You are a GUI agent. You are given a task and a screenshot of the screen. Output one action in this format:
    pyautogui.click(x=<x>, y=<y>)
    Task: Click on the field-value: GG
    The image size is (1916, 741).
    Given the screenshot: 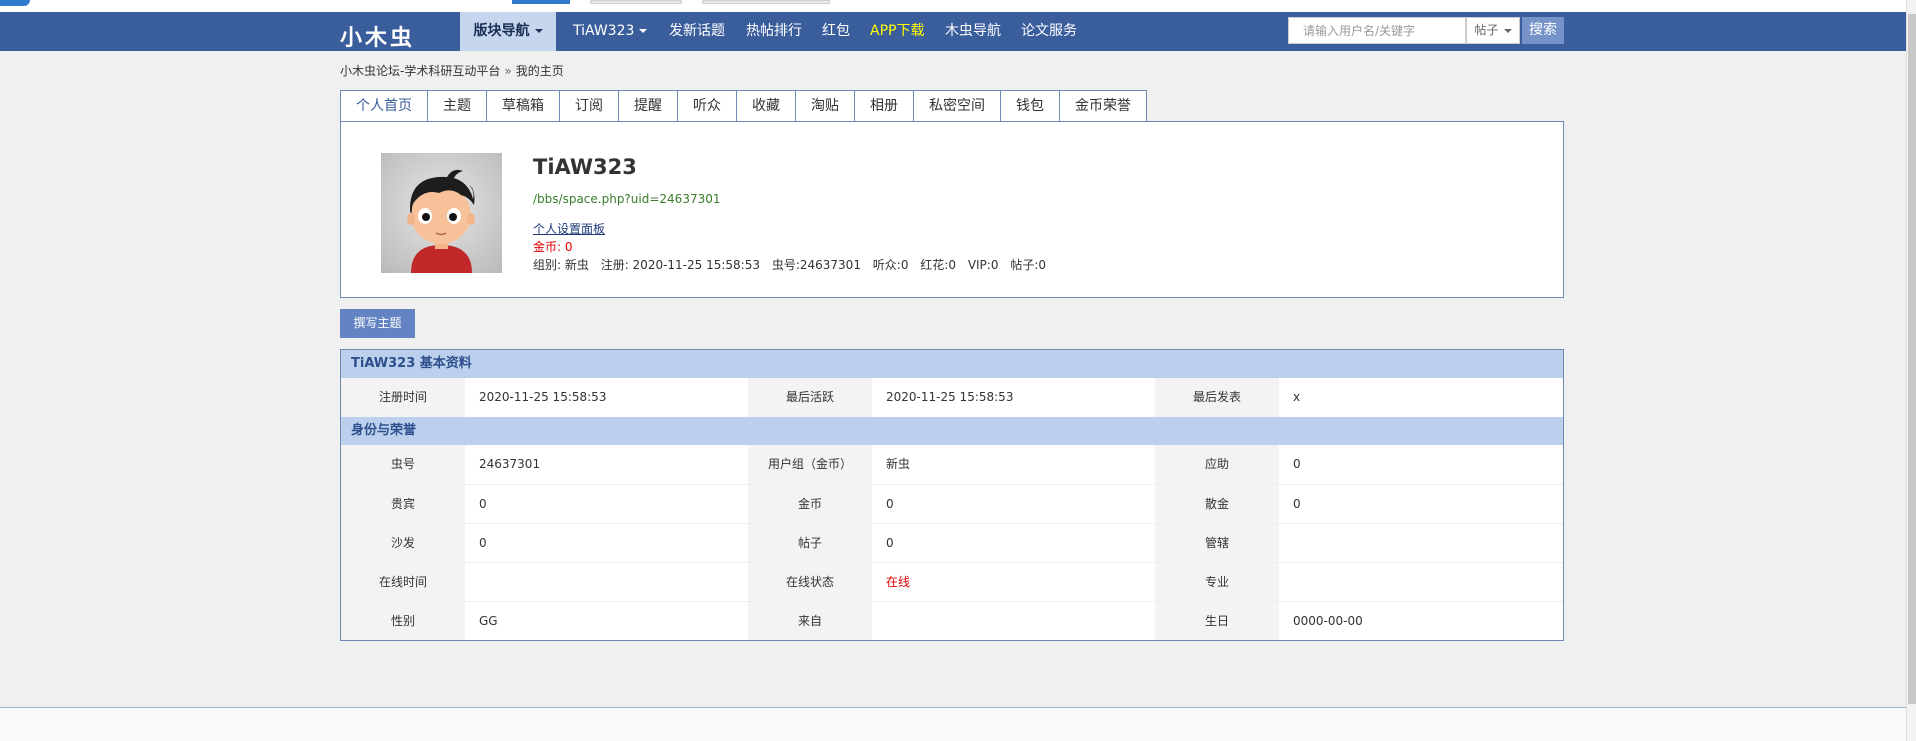 What is the action you would take?
    pyautogui.click(x=606, y=621)
    